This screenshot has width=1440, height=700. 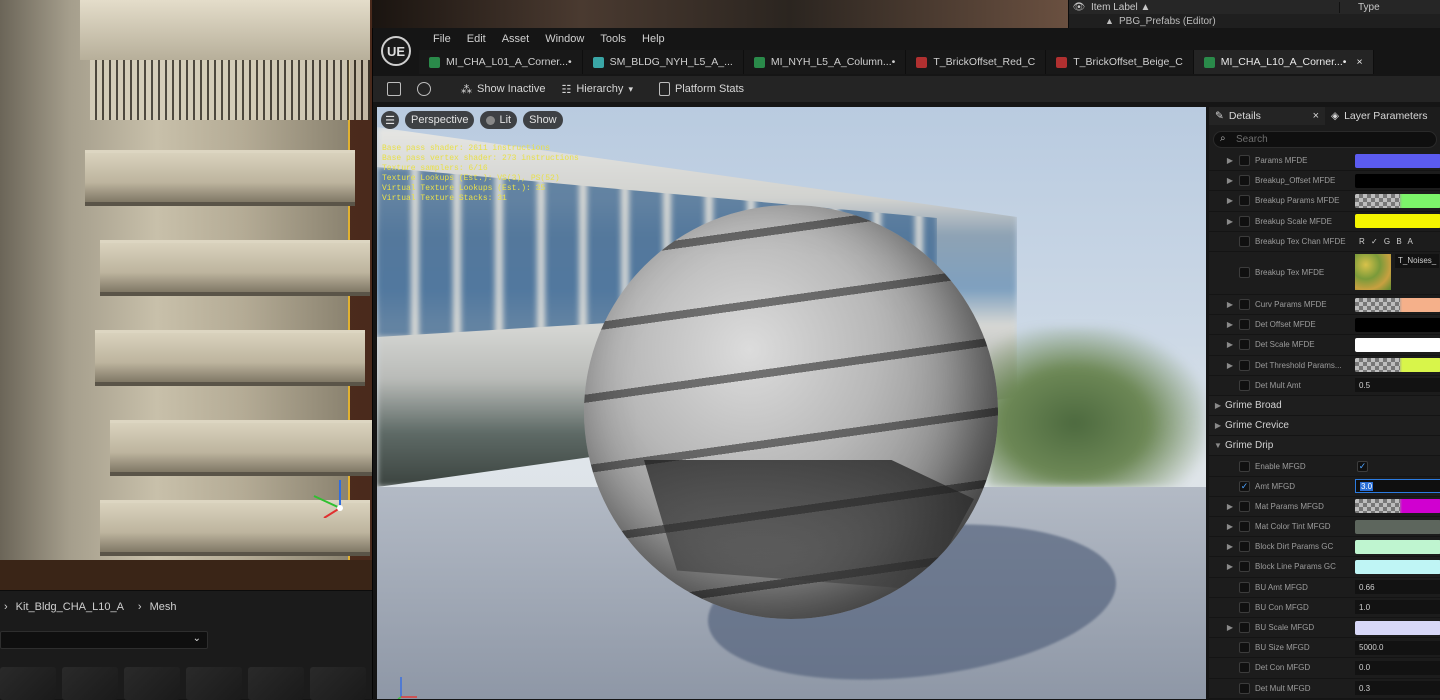 What do you see at coordinates (1324, 486) in the screenshot?
I see `property-row: ✓ Amt MFGD 3.0` at bounding box center [1324, 486].